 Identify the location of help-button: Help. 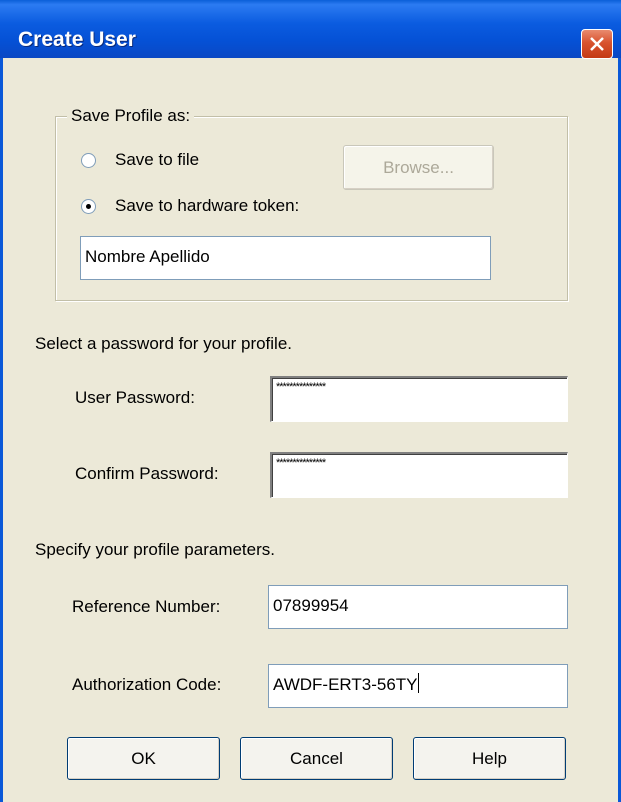
(489, 758).